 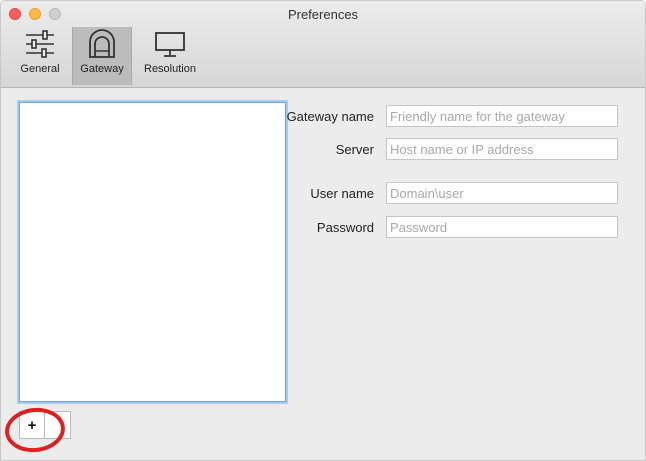 What do you see at coordinates (58, 425) in the screenshot?
I see `remove-gateway-button` at bounding box center [58, 425].